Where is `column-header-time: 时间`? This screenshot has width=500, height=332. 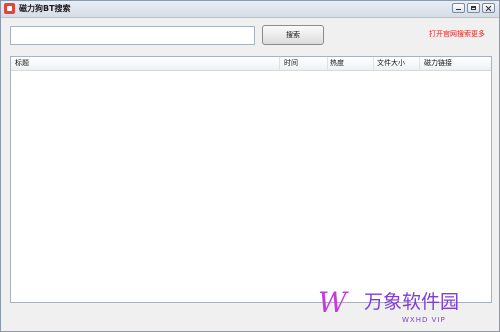 column-header-time: 时间 is located at coordinates (291, 63).